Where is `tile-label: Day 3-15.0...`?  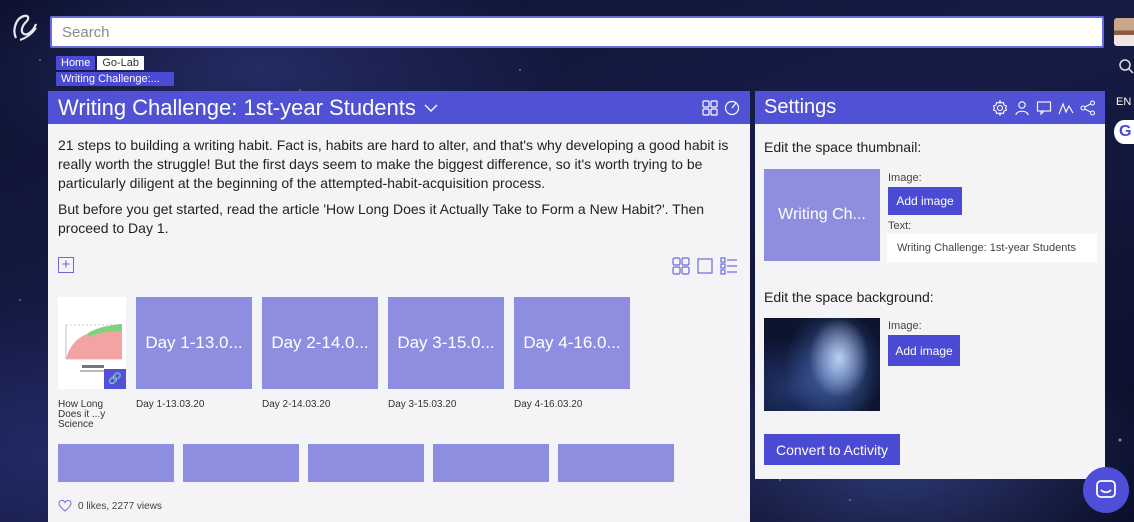
tile-label: Day 3-15.0... is located at coordinates (446, 343).